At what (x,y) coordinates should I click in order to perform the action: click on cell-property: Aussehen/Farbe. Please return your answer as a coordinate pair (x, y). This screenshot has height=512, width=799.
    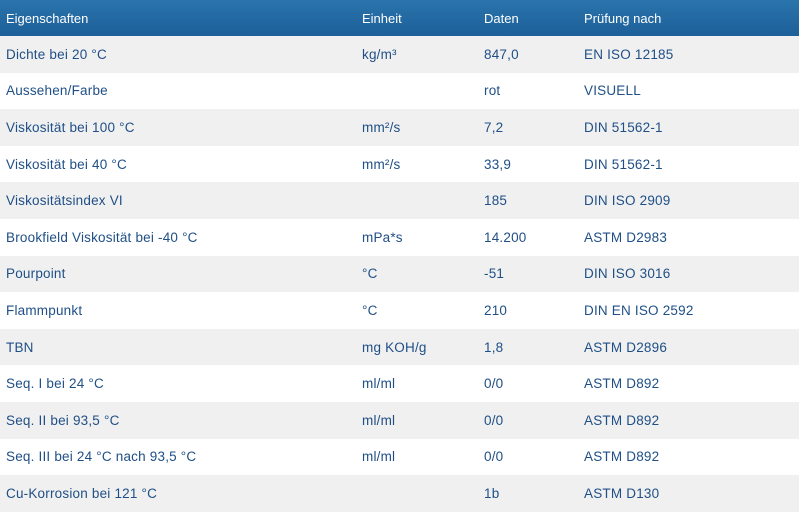
    Looking at the image, I should click on (57, 91).